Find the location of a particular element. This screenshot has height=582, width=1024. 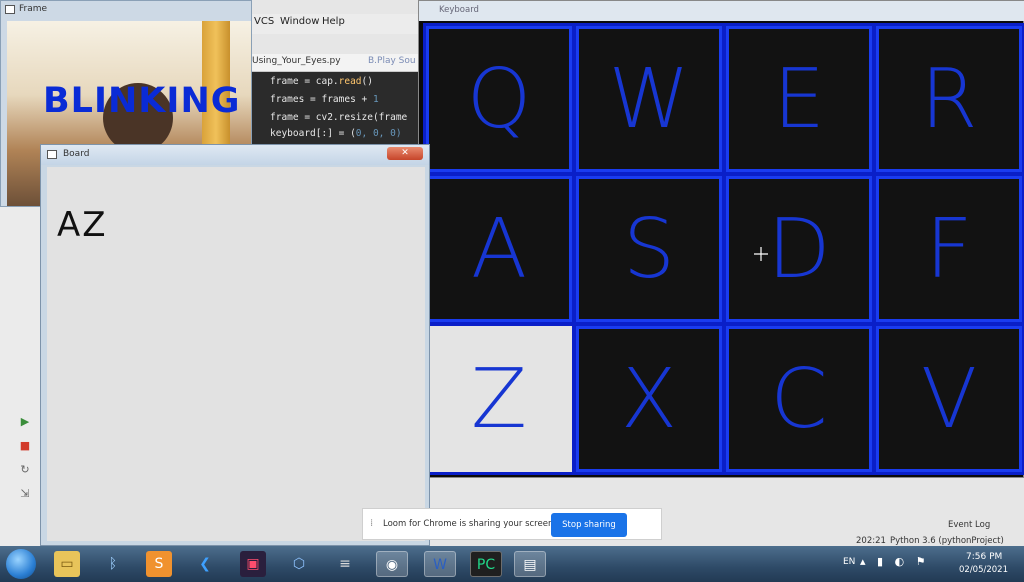

code-line-4: keyboard[:] = (0, 0, 0) is located at coordinates (336, 133).